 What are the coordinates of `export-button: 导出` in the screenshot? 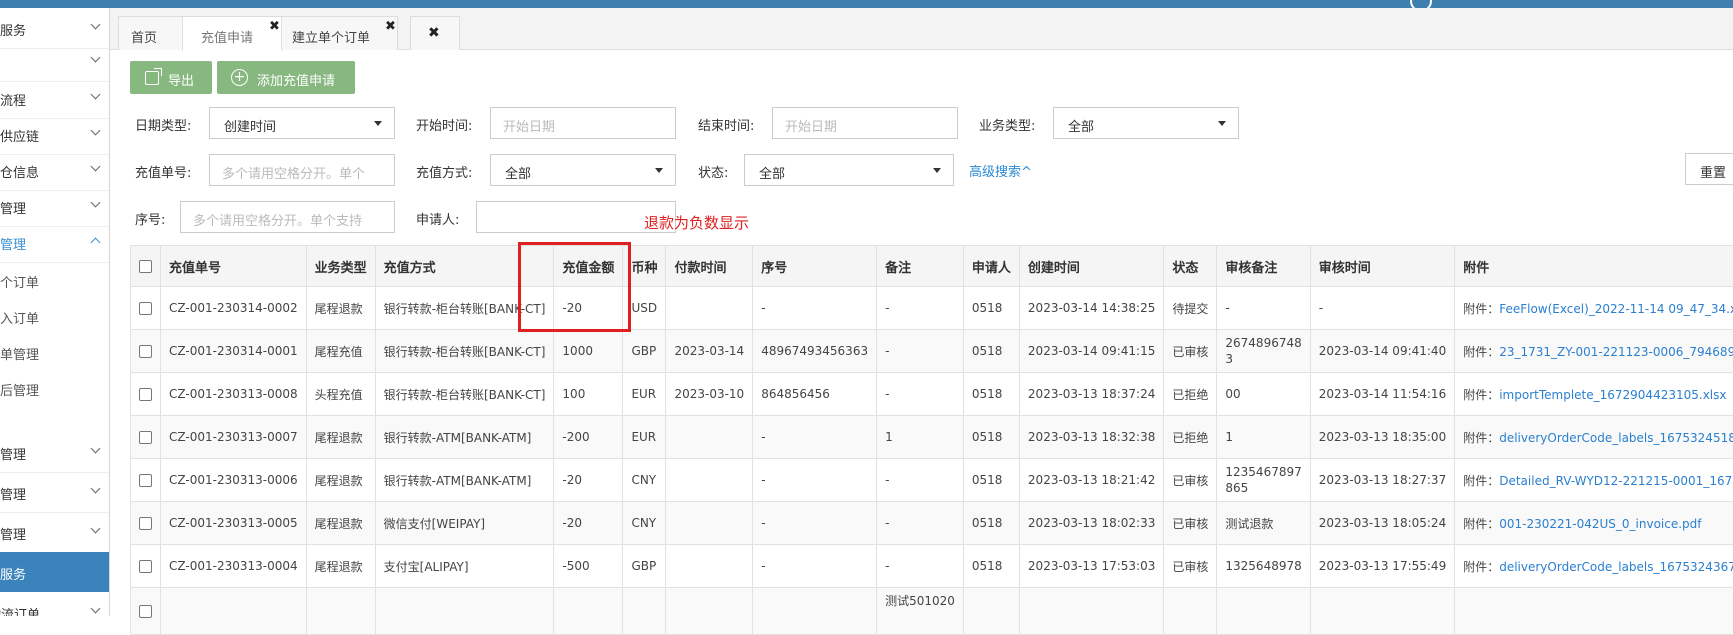 It's located at (171, 77).